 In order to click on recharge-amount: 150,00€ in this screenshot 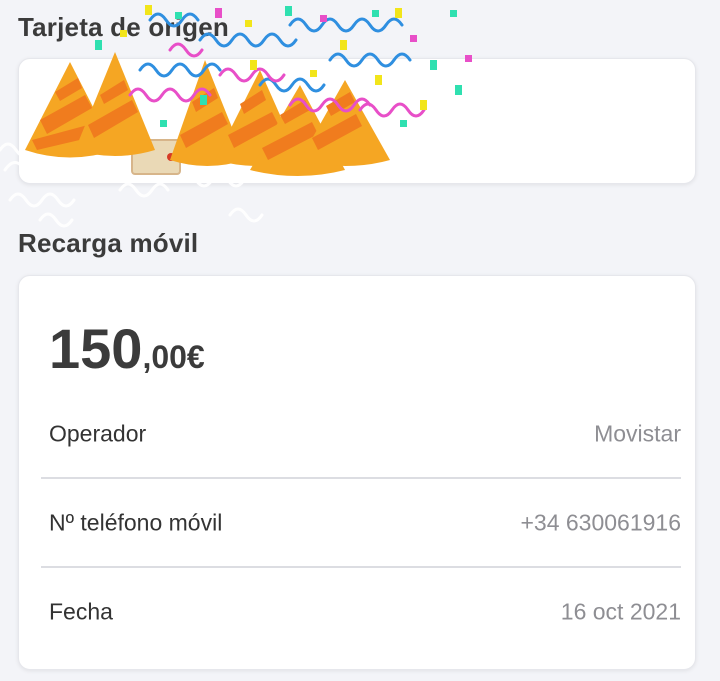, I will do `click(127, 348)`.